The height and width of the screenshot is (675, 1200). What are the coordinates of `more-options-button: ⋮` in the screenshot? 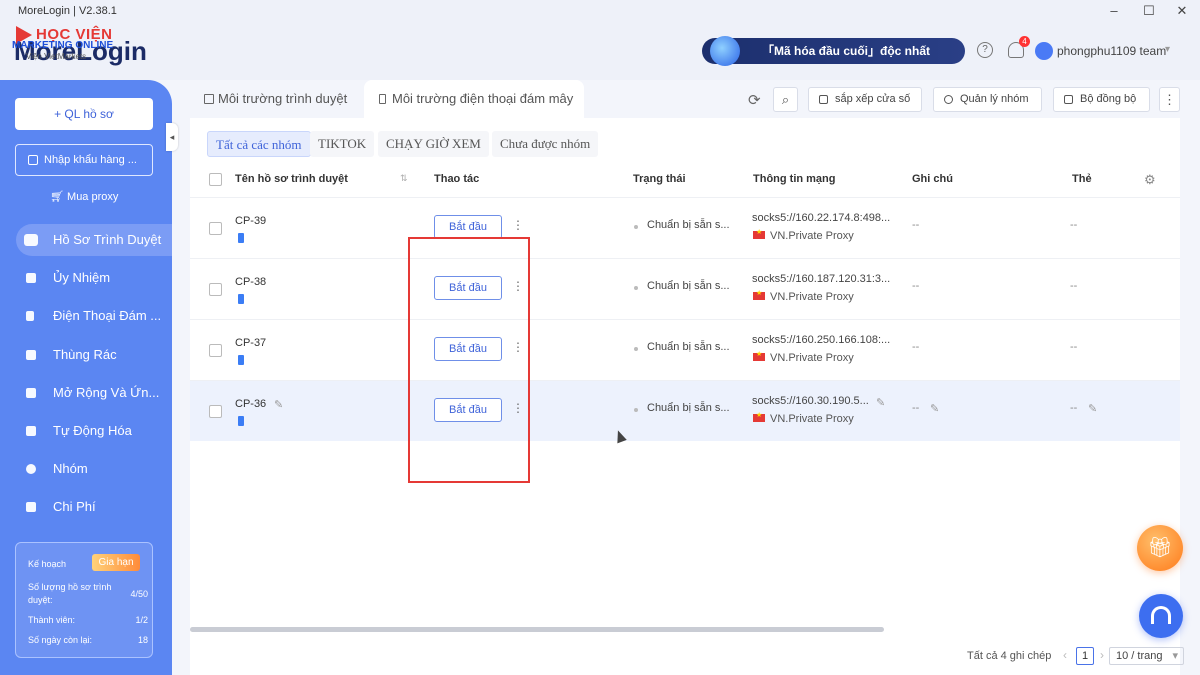 It's located at (1169, 99).